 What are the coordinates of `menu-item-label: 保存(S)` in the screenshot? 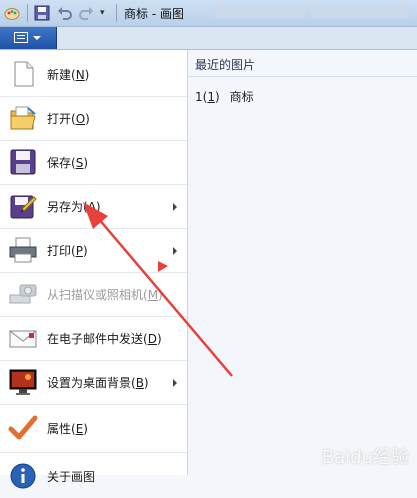 It's located at (67, 163).